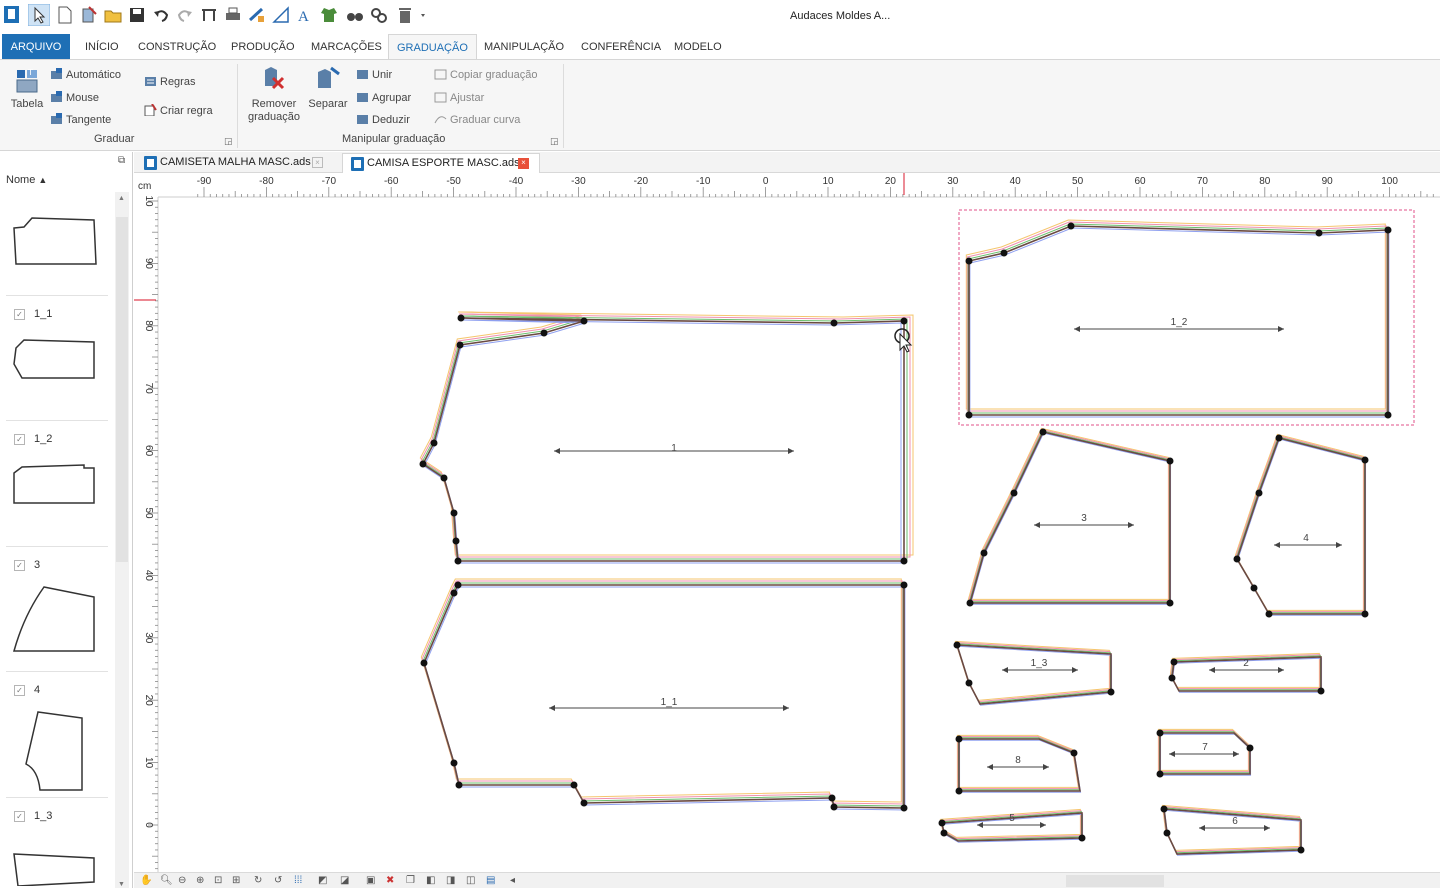 This screenshot has width=1440, height=888. I want to click on piece-item: ✓ 1_3, so click(57, 842).